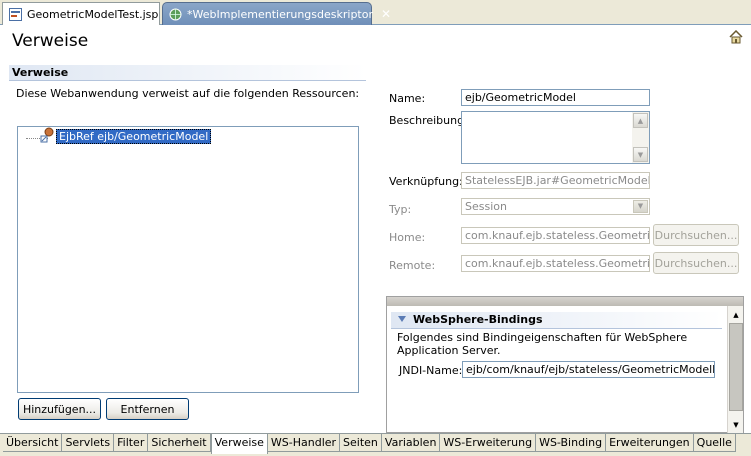 The height and width of the screenshot is (456, 751). What do you see at coordinates (736, 367) in the screenshot?
I see `scroll-thumb` at bounding box center [736, 367].